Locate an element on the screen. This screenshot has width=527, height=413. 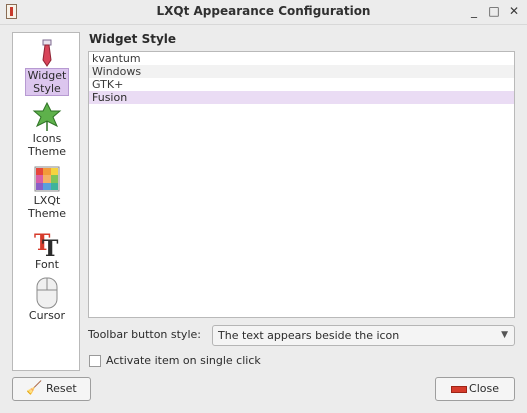
close-window-button: ✕ is located at coordinates (514, 11).